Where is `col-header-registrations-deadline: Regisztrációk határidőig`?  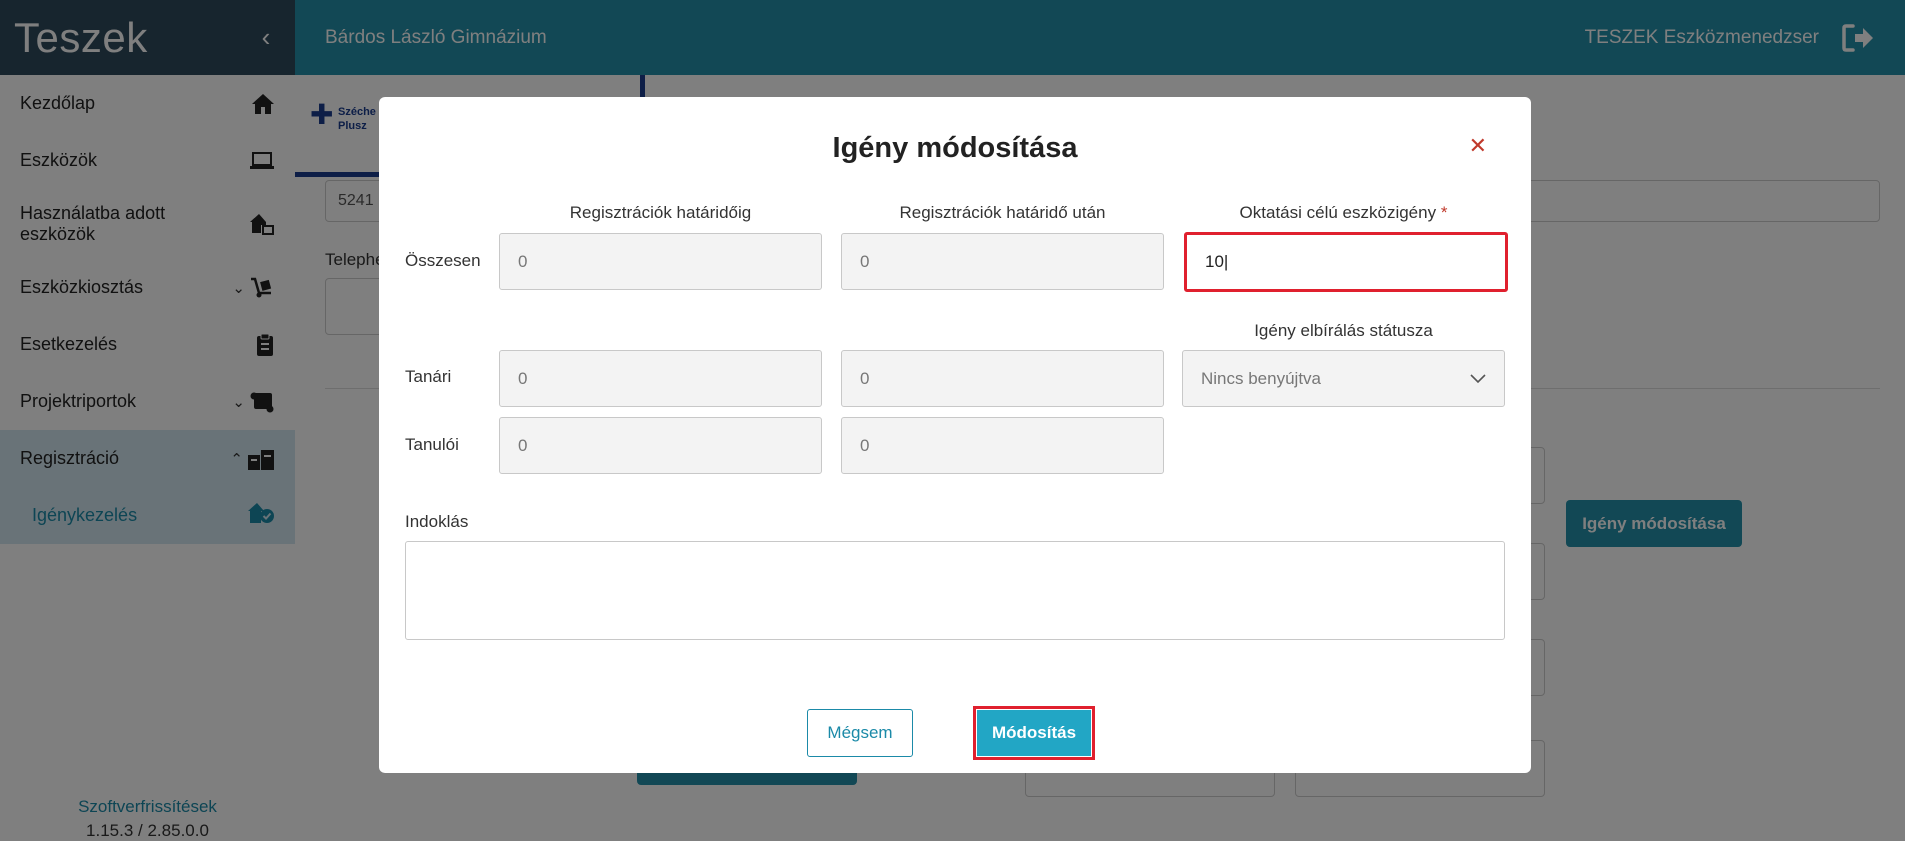 col-header-registrations-deadline: Regisztrációk határidőig is located at coordinates (660, 212).